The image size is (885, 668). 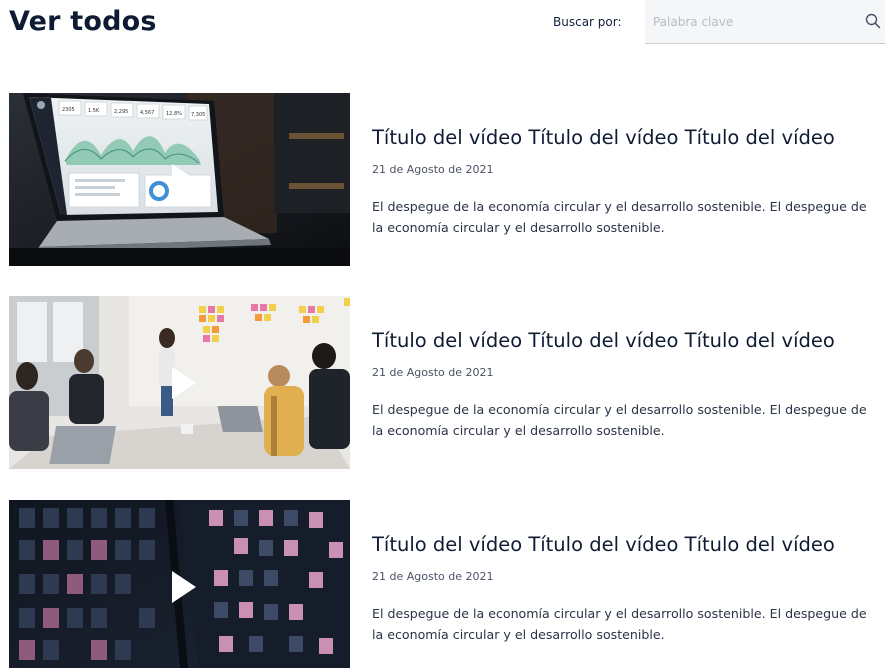 What do you see at coordinates (83, 21) in the screenshot?
I see `page-title: Ver todos` at bounding box center [83, 21].